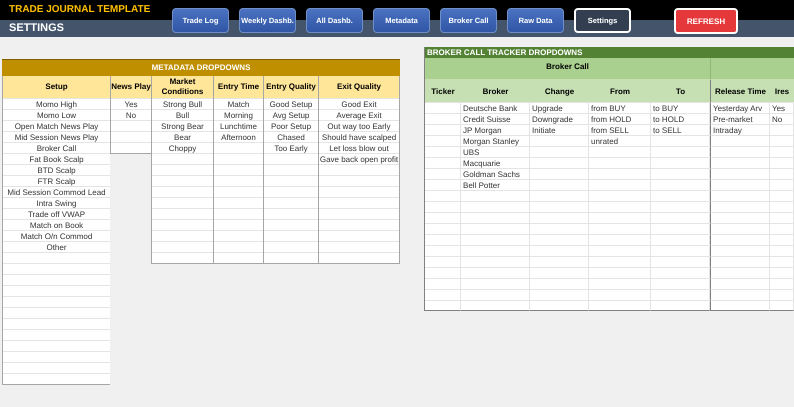  What do you see at coordinates (443, 91) in the screenshot?
I see `column-header: Ticker` at bounding box center [443, 91].